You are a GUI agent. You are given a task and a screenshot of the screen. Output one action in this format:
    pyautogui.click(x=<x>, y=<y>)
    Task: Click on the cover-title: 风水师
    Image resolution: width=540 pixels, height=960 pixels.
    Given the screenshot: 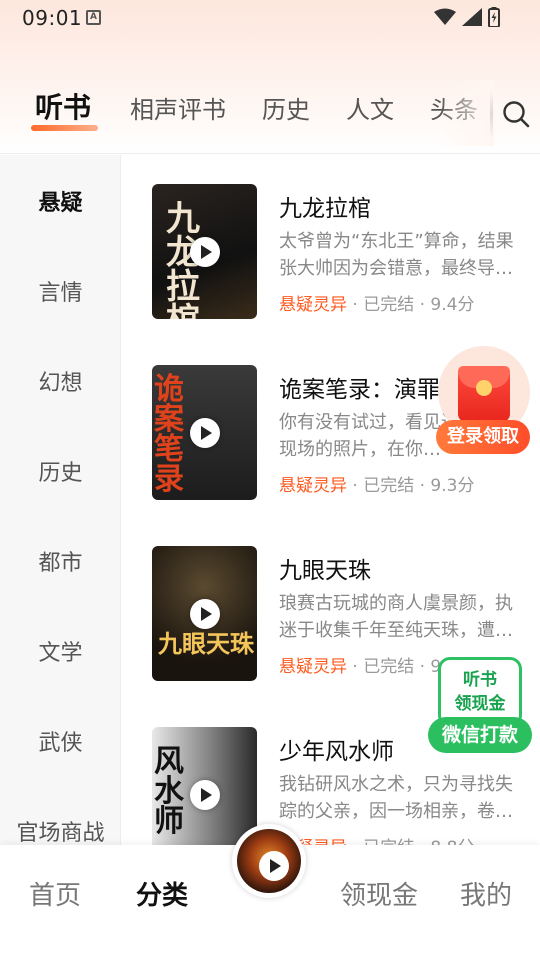 What is the action you would take?
    pyautogui.click(x=169, y=791)
    